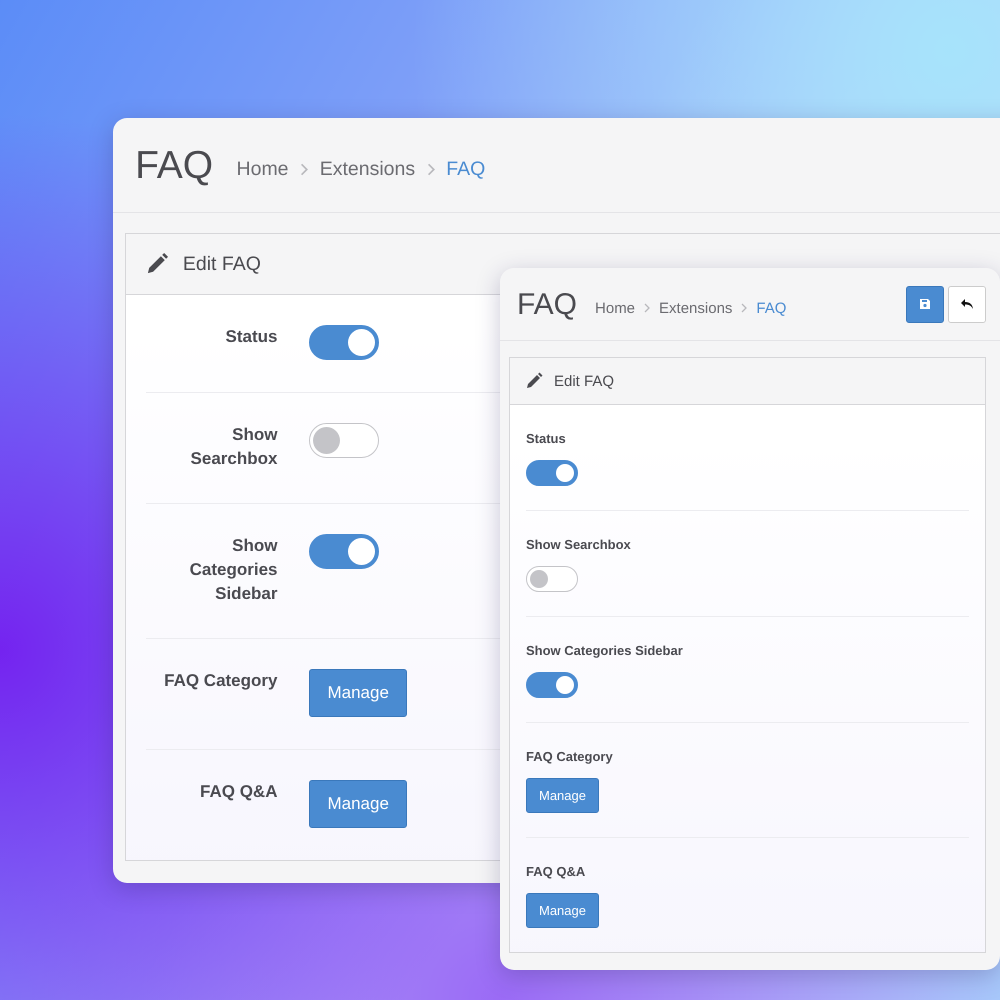 This screenshot has width=1000, height=1000. What do you see at coordinates (925, 304) in the screenshot?
I see `save-button` at bounding box center [925, 304].